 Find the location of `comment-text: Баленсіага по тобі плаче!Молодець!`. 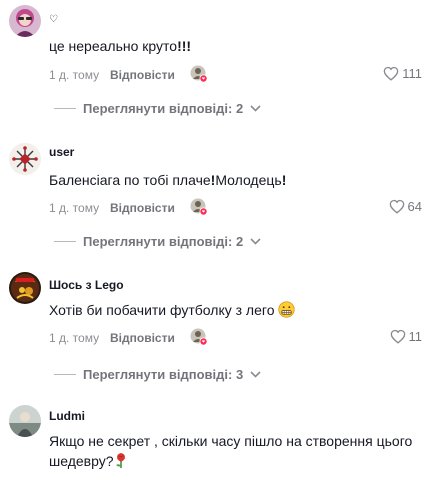

comment-text: Баленсіага по тобі плаче!Молодець! is located at coordinates (234, 180).